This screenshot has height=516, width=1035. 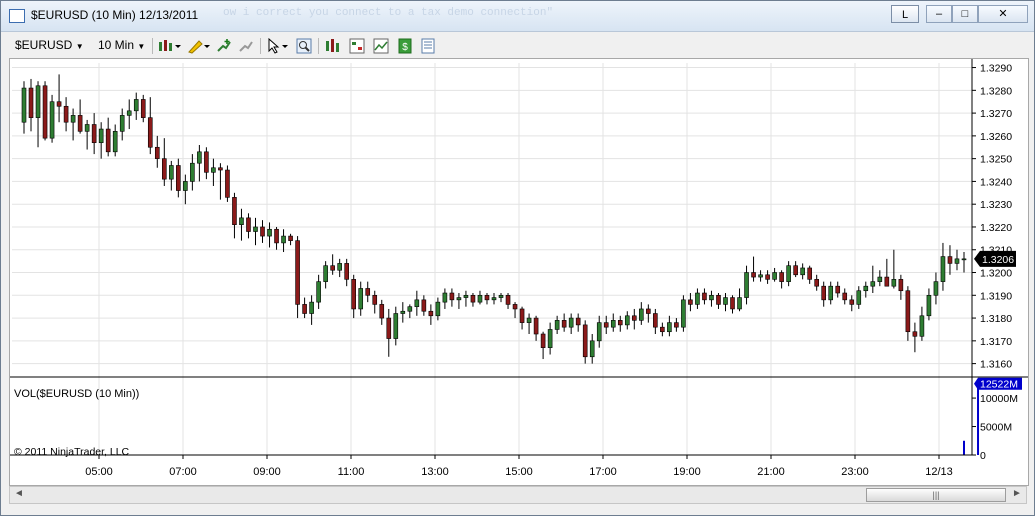 What do you see at coordinates (1017, 493) in the screenshot?
I see `scroll-right-arrow-icon: ►` at bounding box center [1017, 493].